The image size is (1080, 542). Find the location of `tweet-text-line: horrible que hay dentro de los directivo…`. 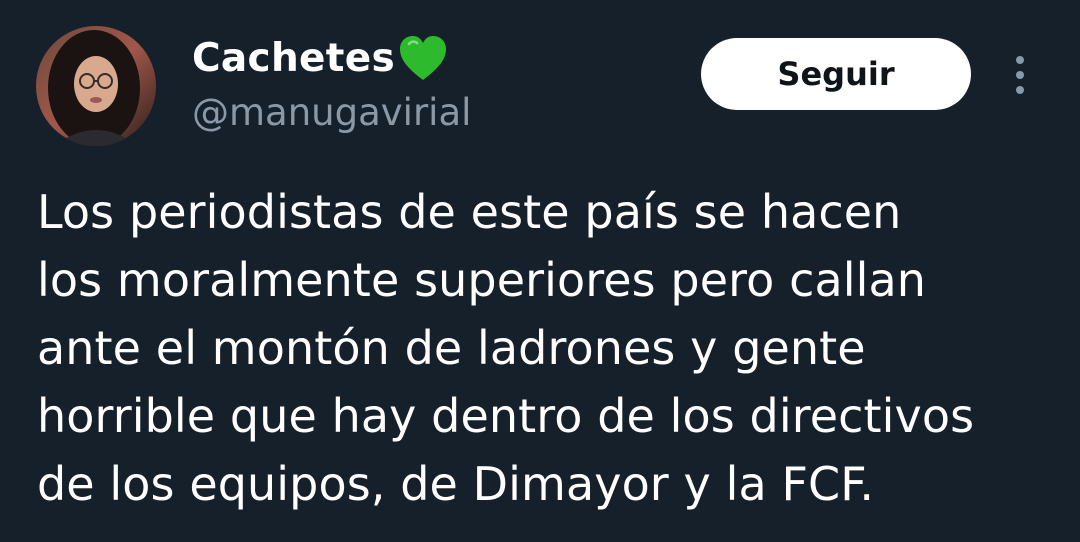

tweet-text-line: horrible que hay dentro de los directivo… is located at coordinates (506, 416).